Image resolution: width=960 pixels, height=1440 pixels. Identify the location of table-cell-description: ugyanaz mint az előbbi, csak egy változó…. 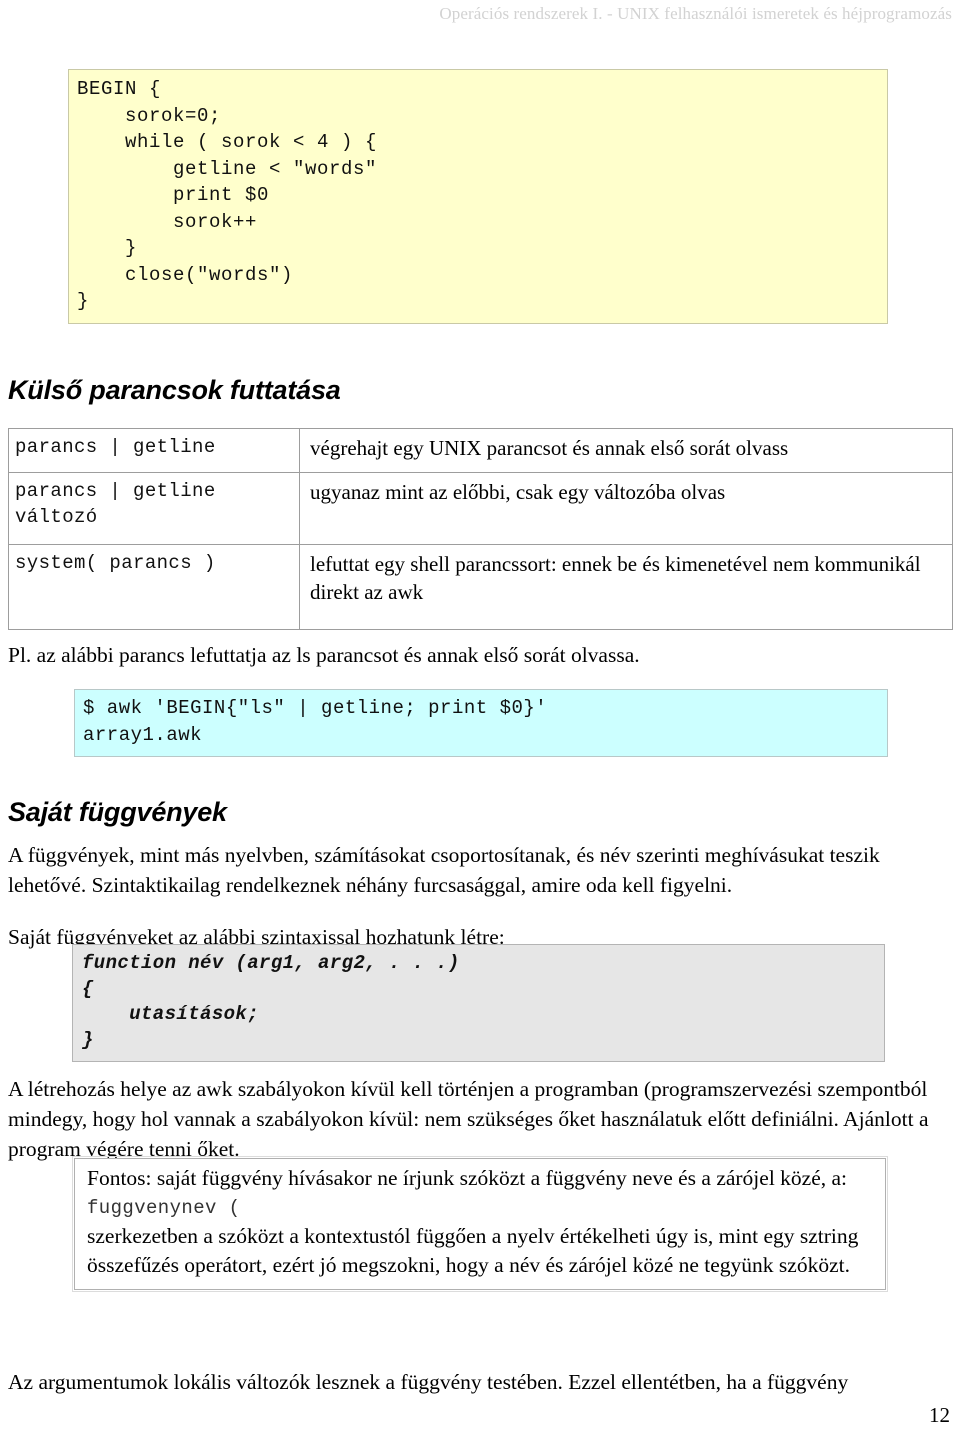
(626, 508).